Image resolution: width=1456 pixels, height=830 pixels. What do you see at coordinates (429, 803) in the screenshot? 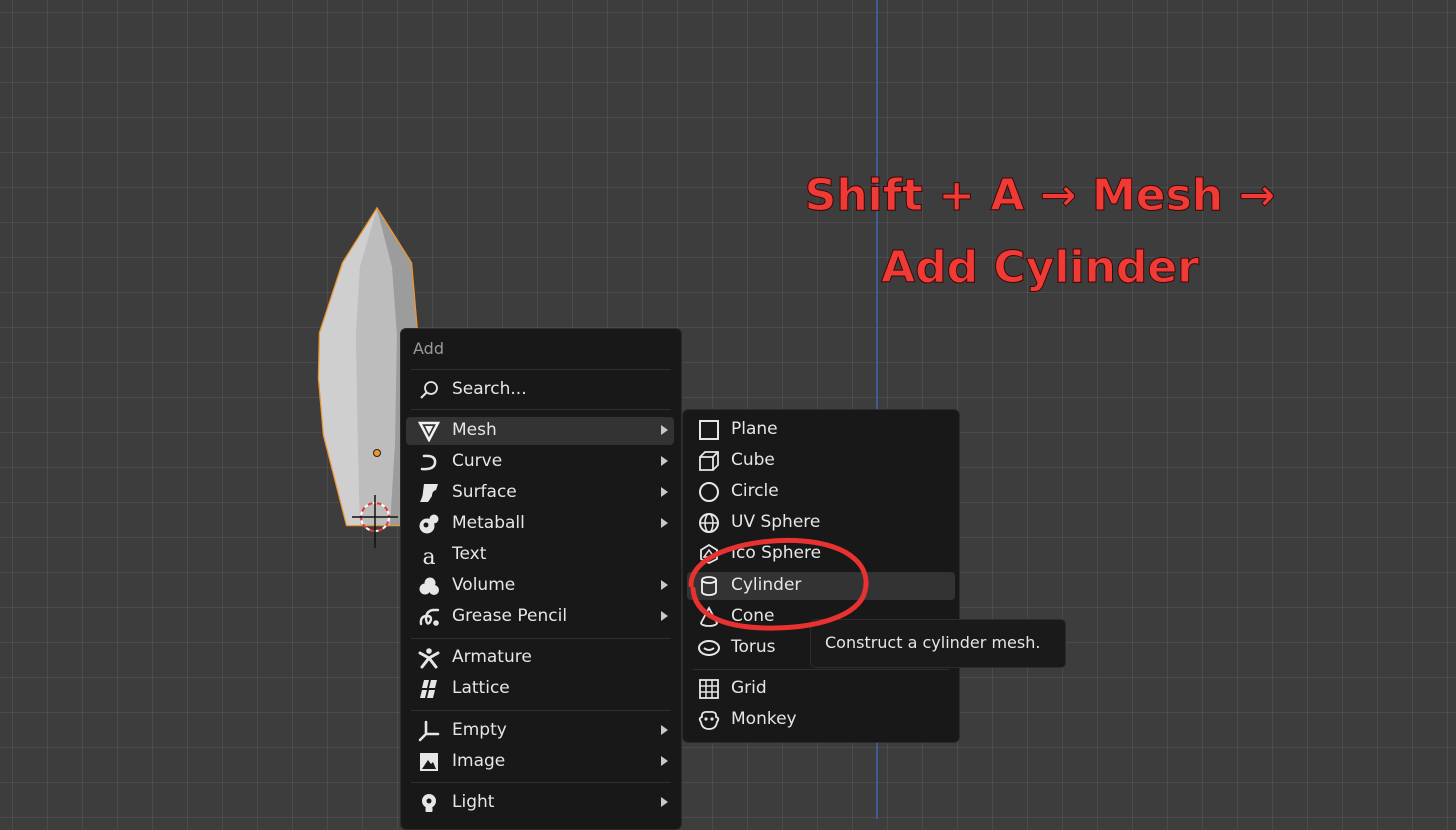
I see `light-icon` at bounding box center [429, 803].